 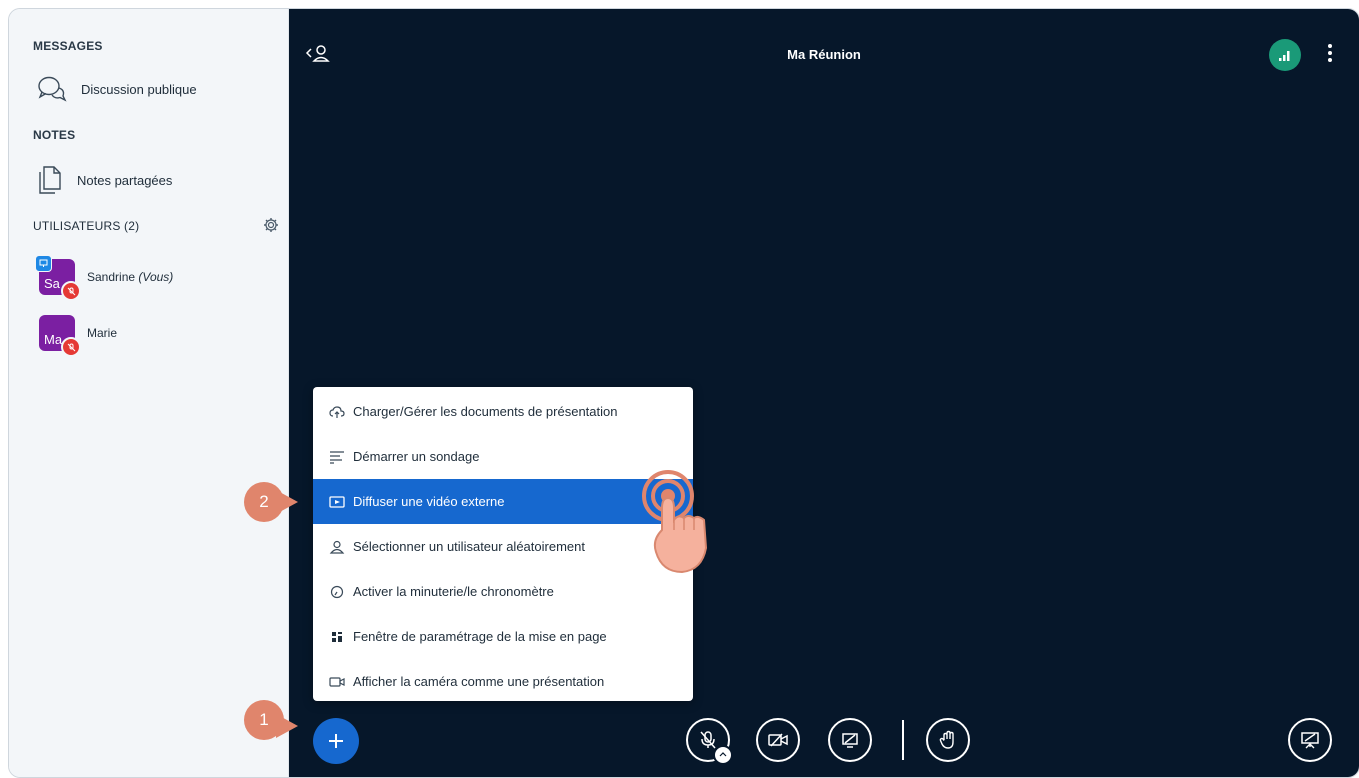 I want to click on menu-item-label: Diffuser une vidéo externe, so click(x=429, y=501).